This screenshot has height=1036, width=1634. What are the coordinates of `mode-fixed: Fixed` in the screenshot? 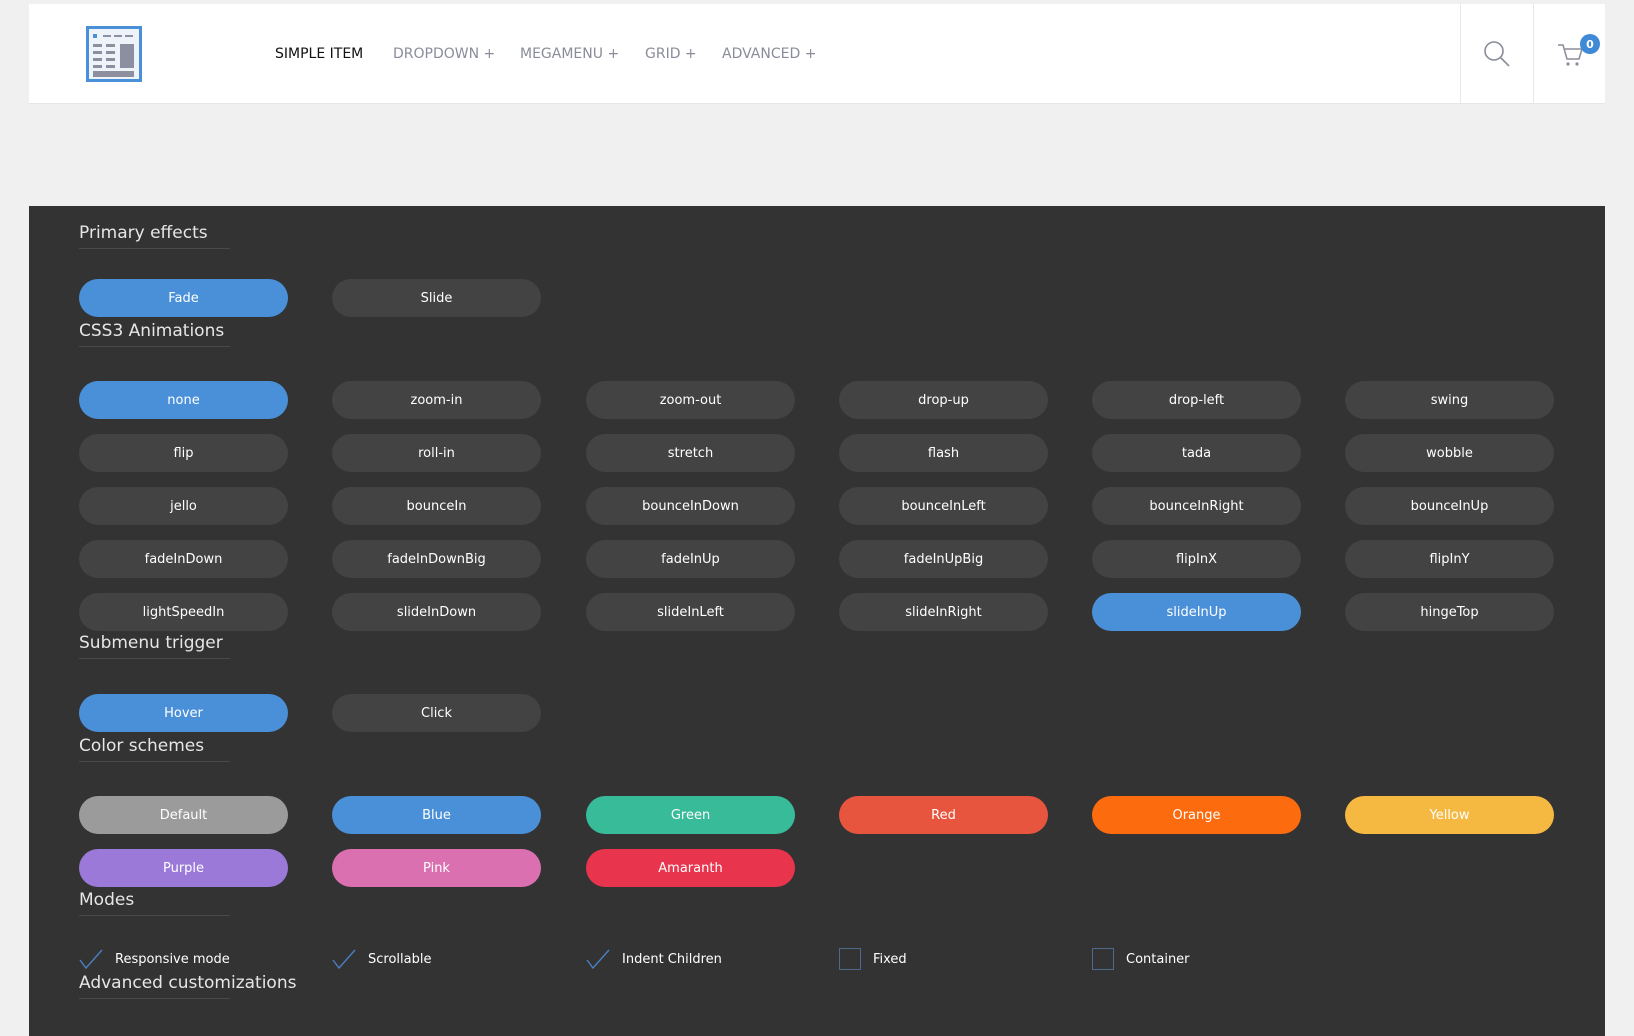 It's located at (873, 959).